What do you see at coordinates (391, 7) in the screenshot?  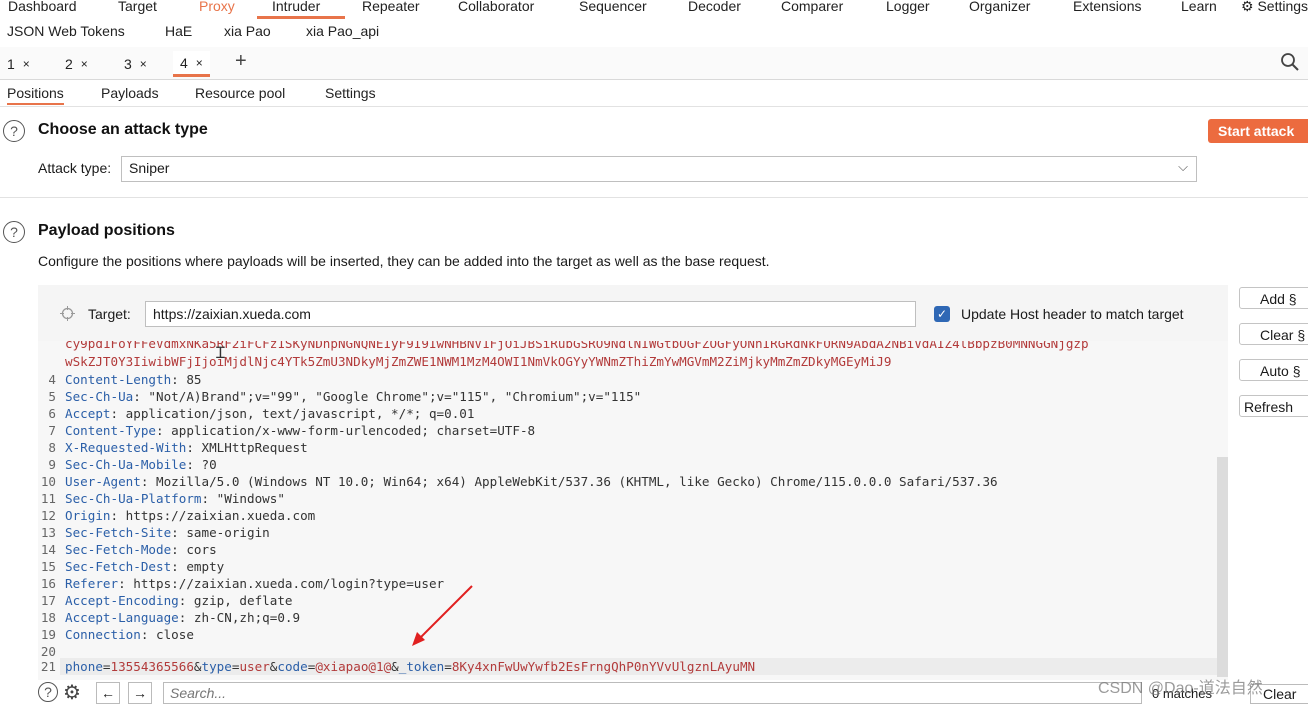 I see `nav-repeater: Repeater` at bounding box center [391, 7].